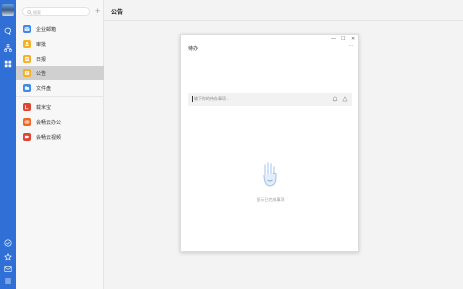 The width and height of the screenshot is (463, 289). What do you see at coordinates (27, 73) in the screenshot?
I see `announcement-icon` at bounding box center [27, 73].